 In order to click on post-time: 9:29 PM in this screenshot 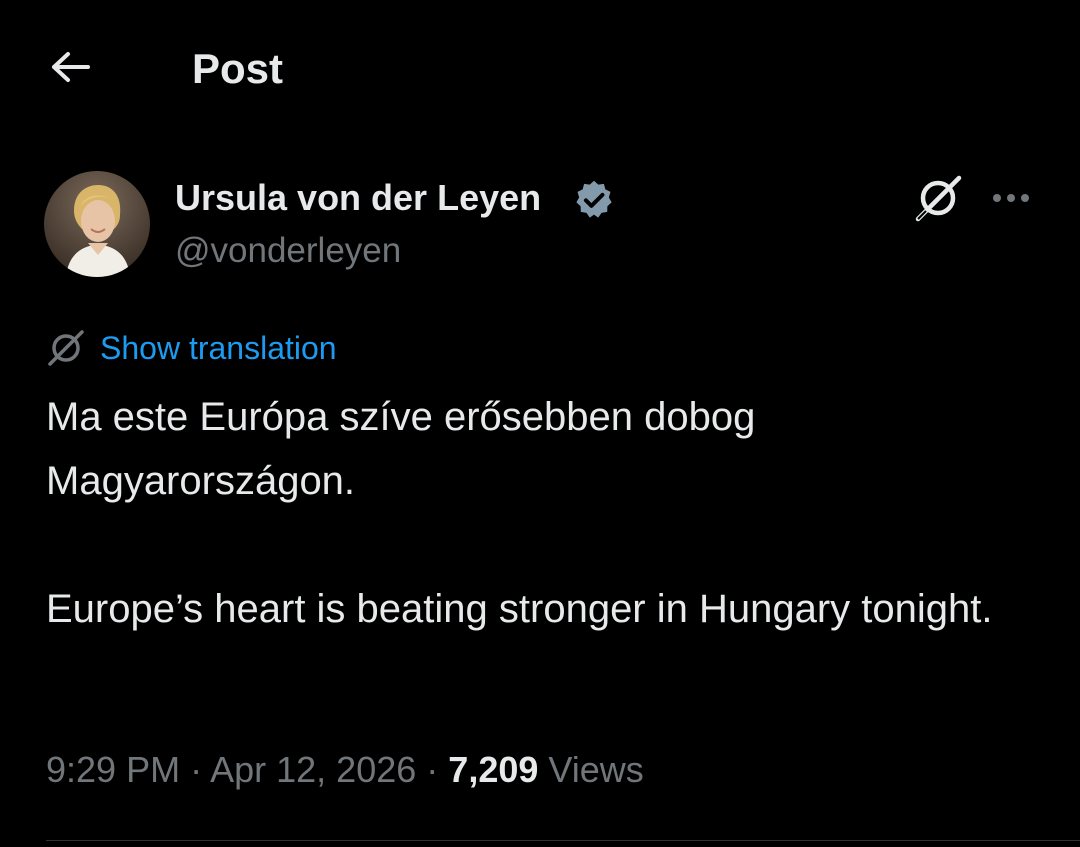, I will do `click(113, 769)`.